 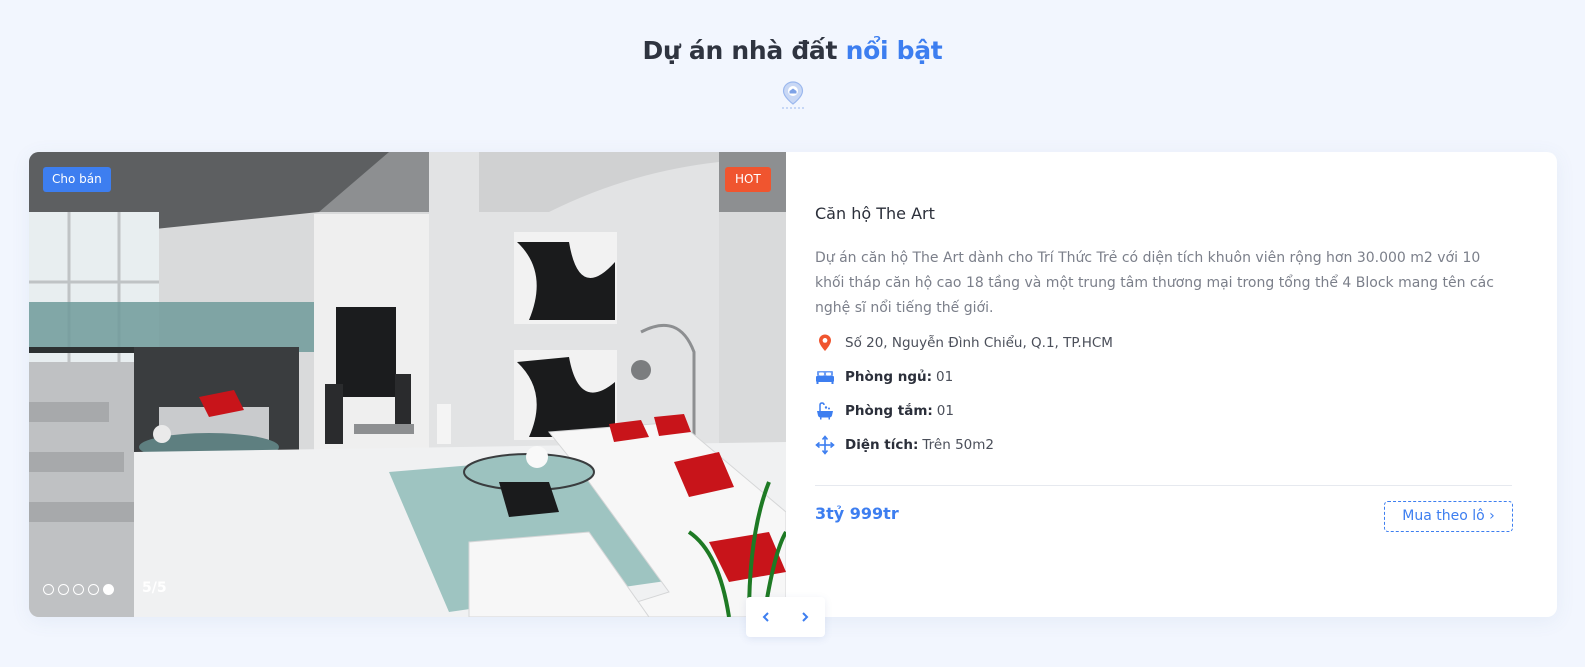 What do you see at coordinates (748, 179) in the screenshot?
I see `hot-badge: HOT` at bounding box center [748, 179].